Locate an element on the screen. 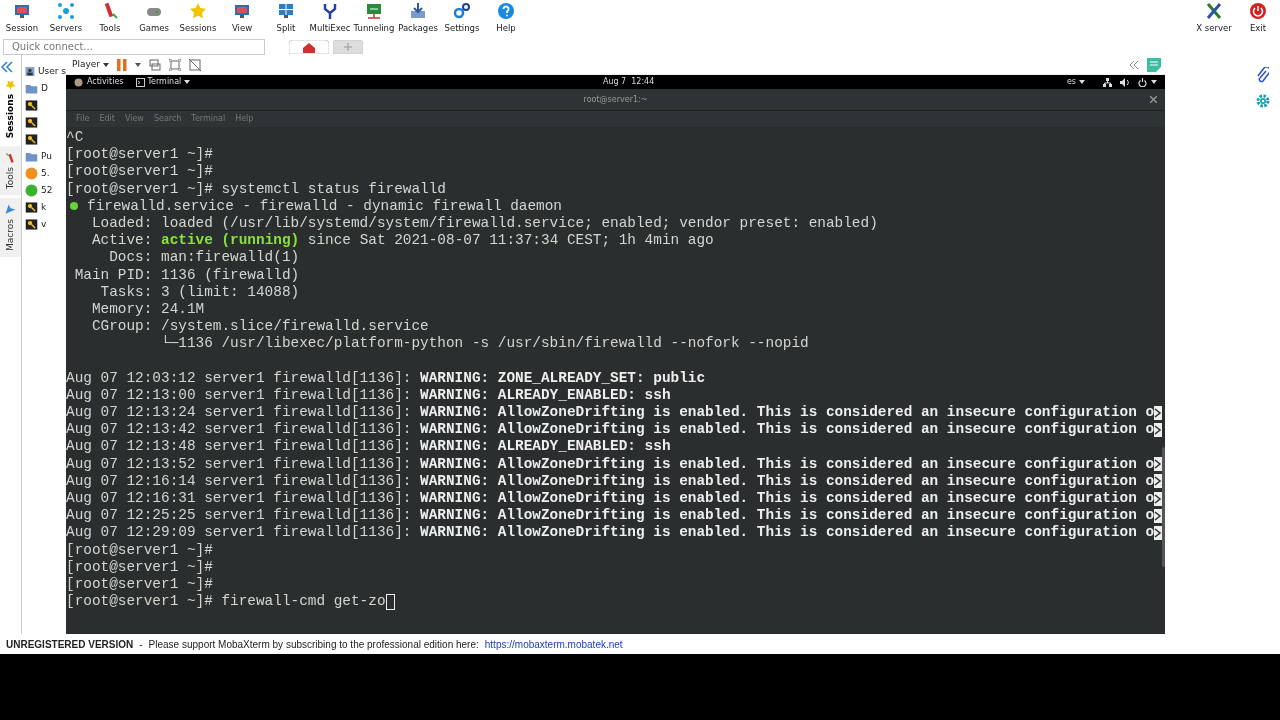 The width and height of the screenshot is (1280, 720). toolbar-button: Session is located at coordinates (22, 18).